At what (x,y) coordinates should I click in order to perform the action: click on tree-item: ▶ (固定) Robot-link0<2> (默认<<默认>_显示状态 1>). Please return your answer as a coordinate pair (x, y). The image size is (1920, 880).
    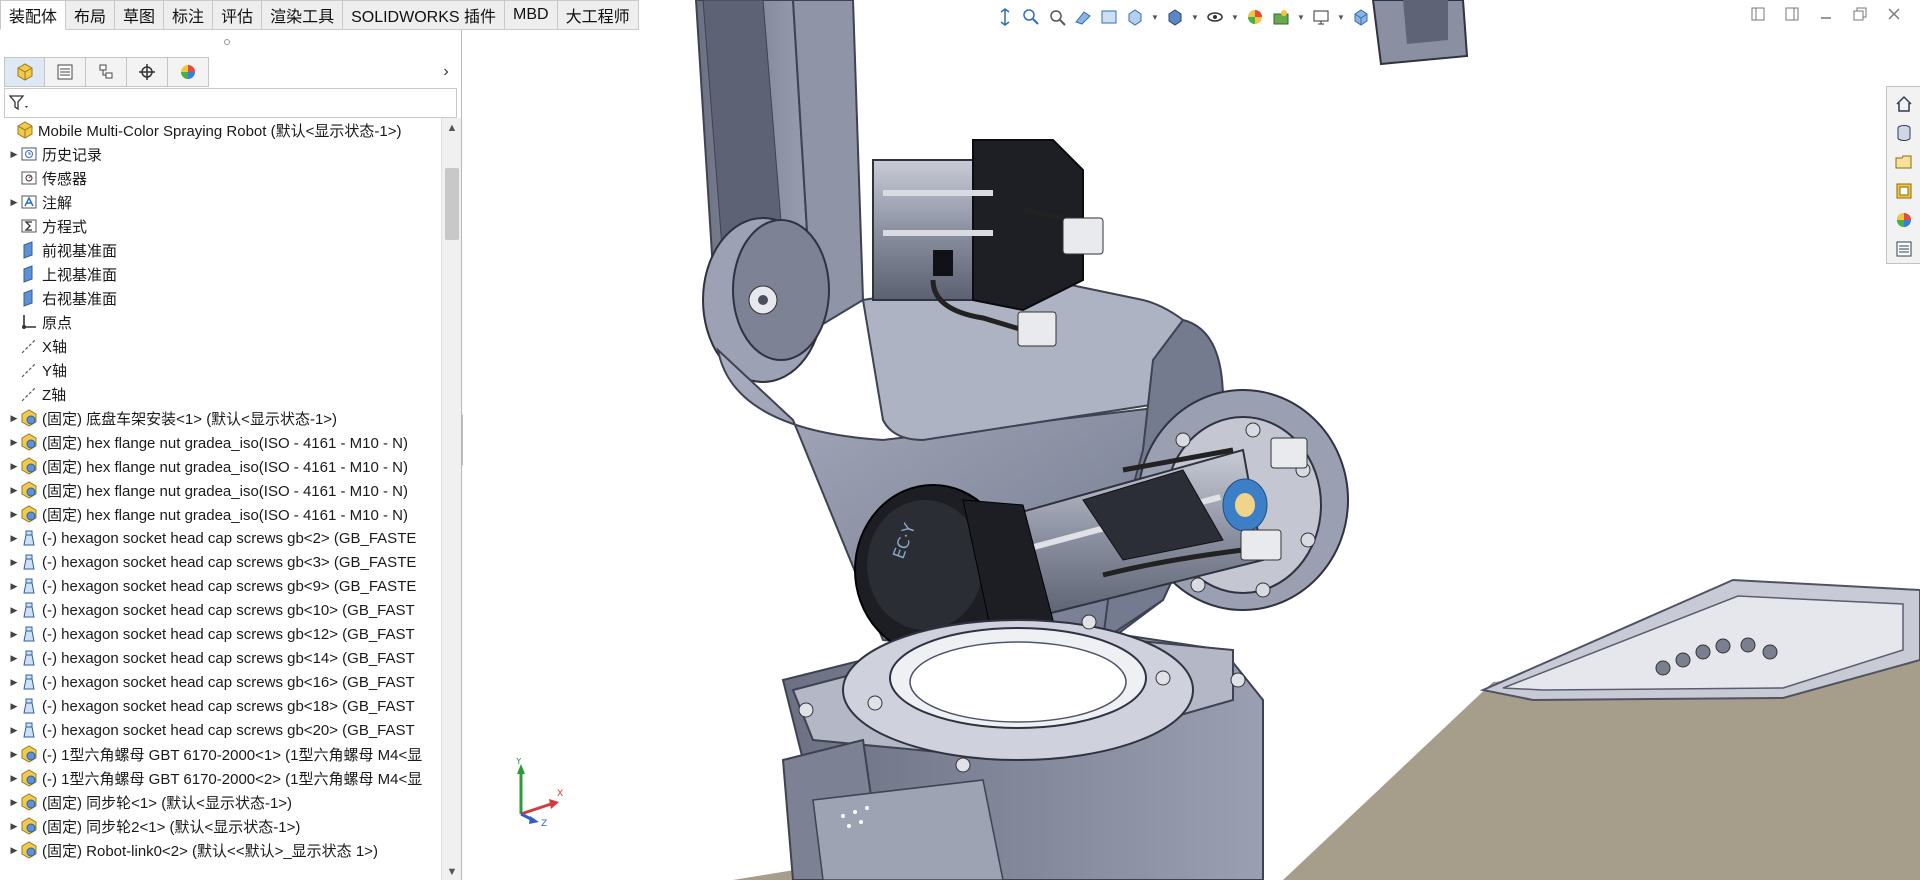
    Looking at the image, I should click on (220, 850).